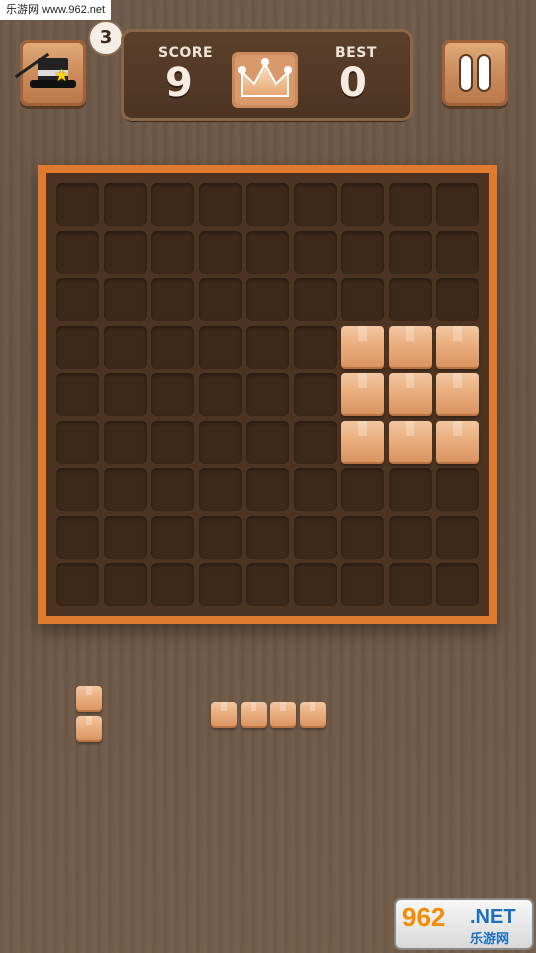 The height and width of the screenshot is (953, 536). Describe the element at coordinates (50, 73) in the screenshot. I see `hint-button: ★` at that location.